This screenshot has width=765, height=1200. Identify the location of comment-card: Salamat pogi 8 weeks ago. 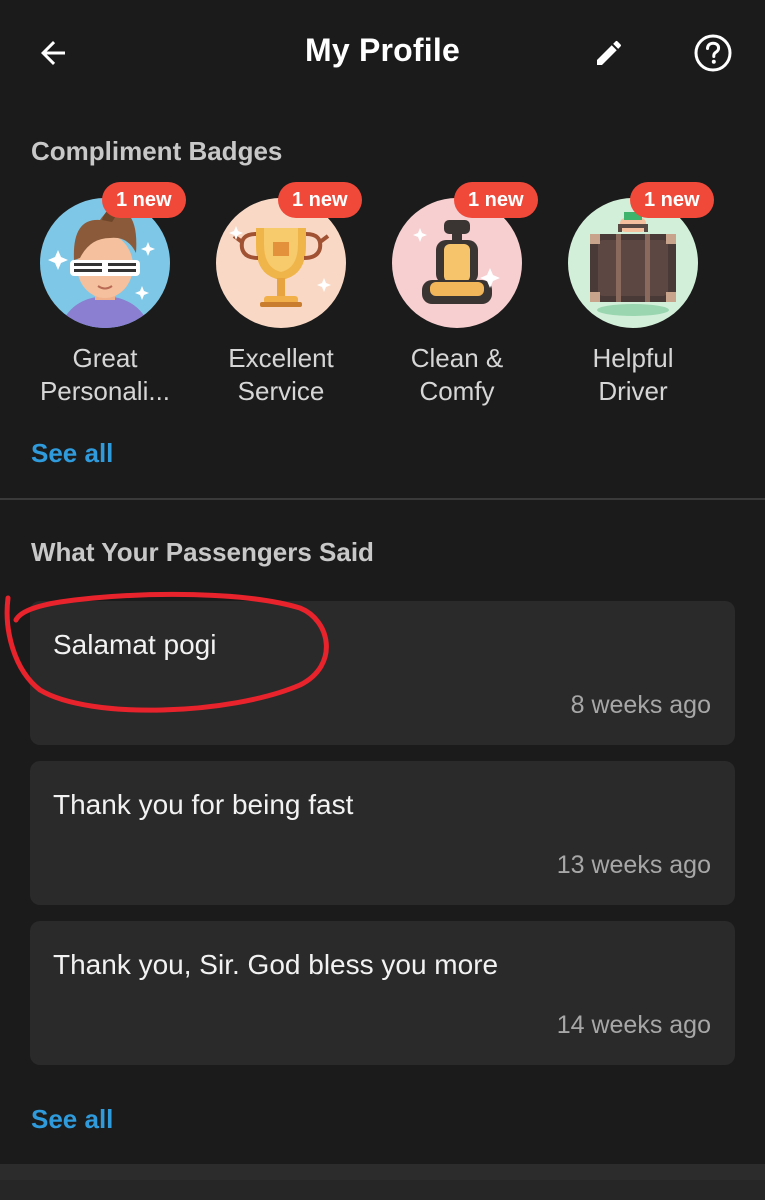
(382, 673).